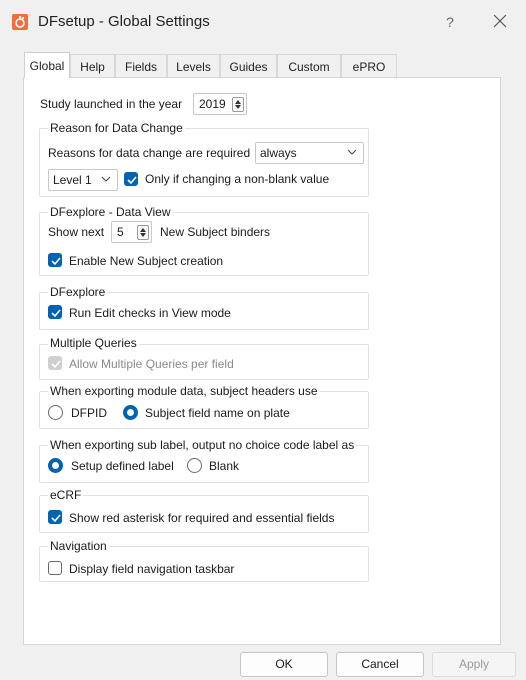 The image size is (526, 680). I want to click on enable-new-subject-checkbox, so click(55, 260).